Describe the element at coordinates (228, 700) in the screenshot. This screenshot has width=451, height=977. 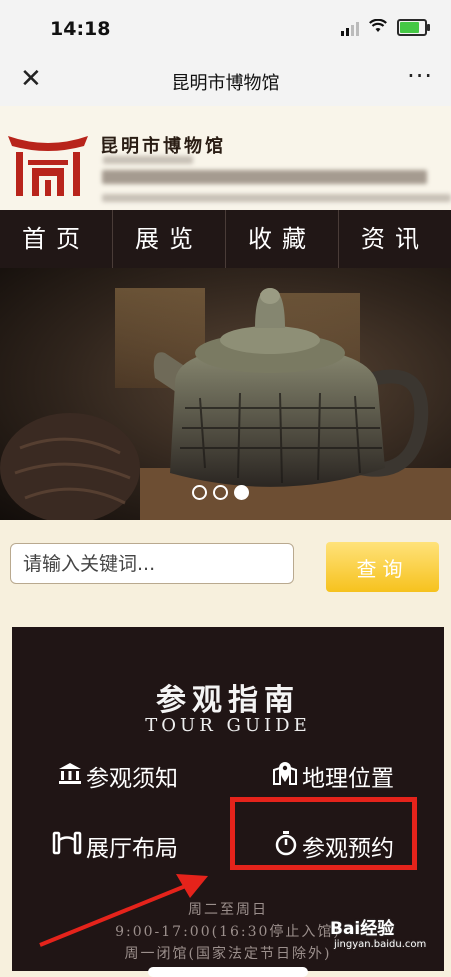
I see `tour-guide-title: 参观指南` at that location.